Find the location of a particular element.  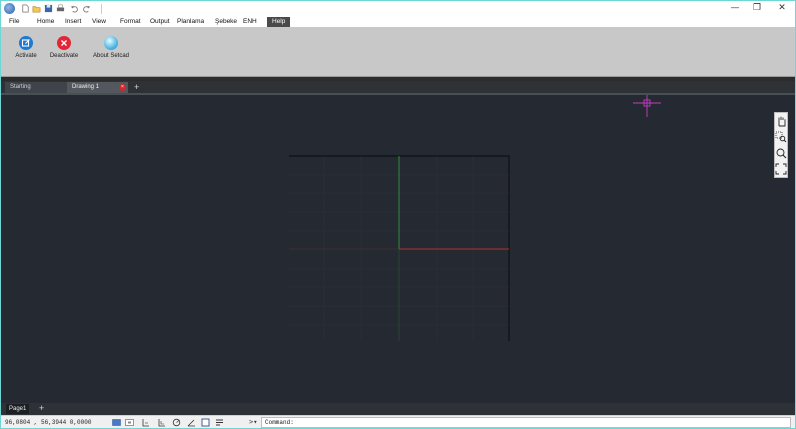

menu-home: Home is located at coordinates (45, 22).